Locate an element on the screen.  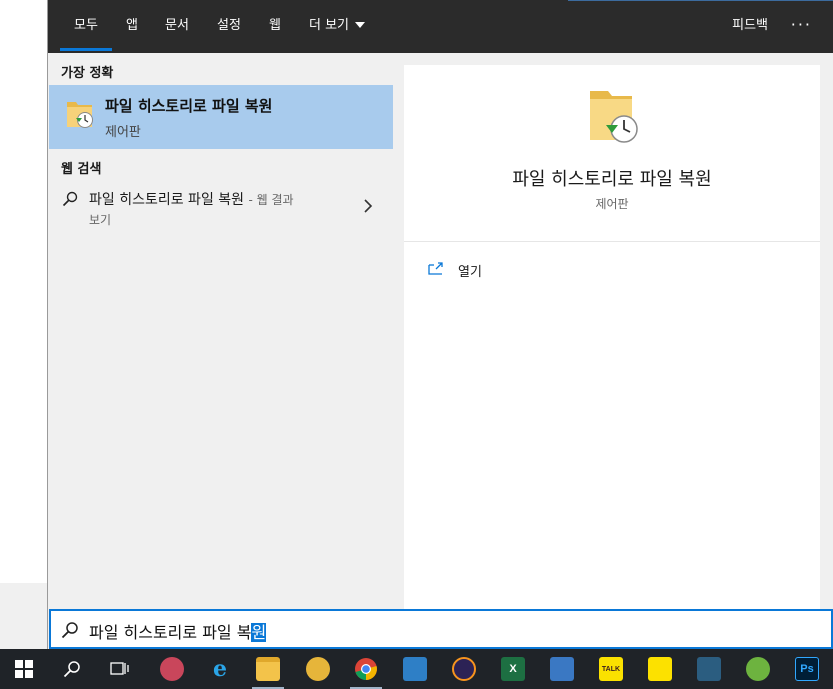
chrome-icon is located at coordinates (366, 669).